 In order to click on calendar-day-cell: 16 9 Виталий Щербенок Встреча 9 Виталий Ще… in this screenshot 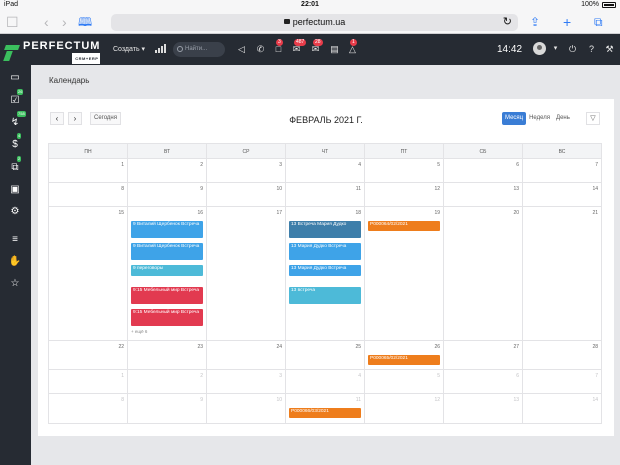, I will do `click(167, 273)`.